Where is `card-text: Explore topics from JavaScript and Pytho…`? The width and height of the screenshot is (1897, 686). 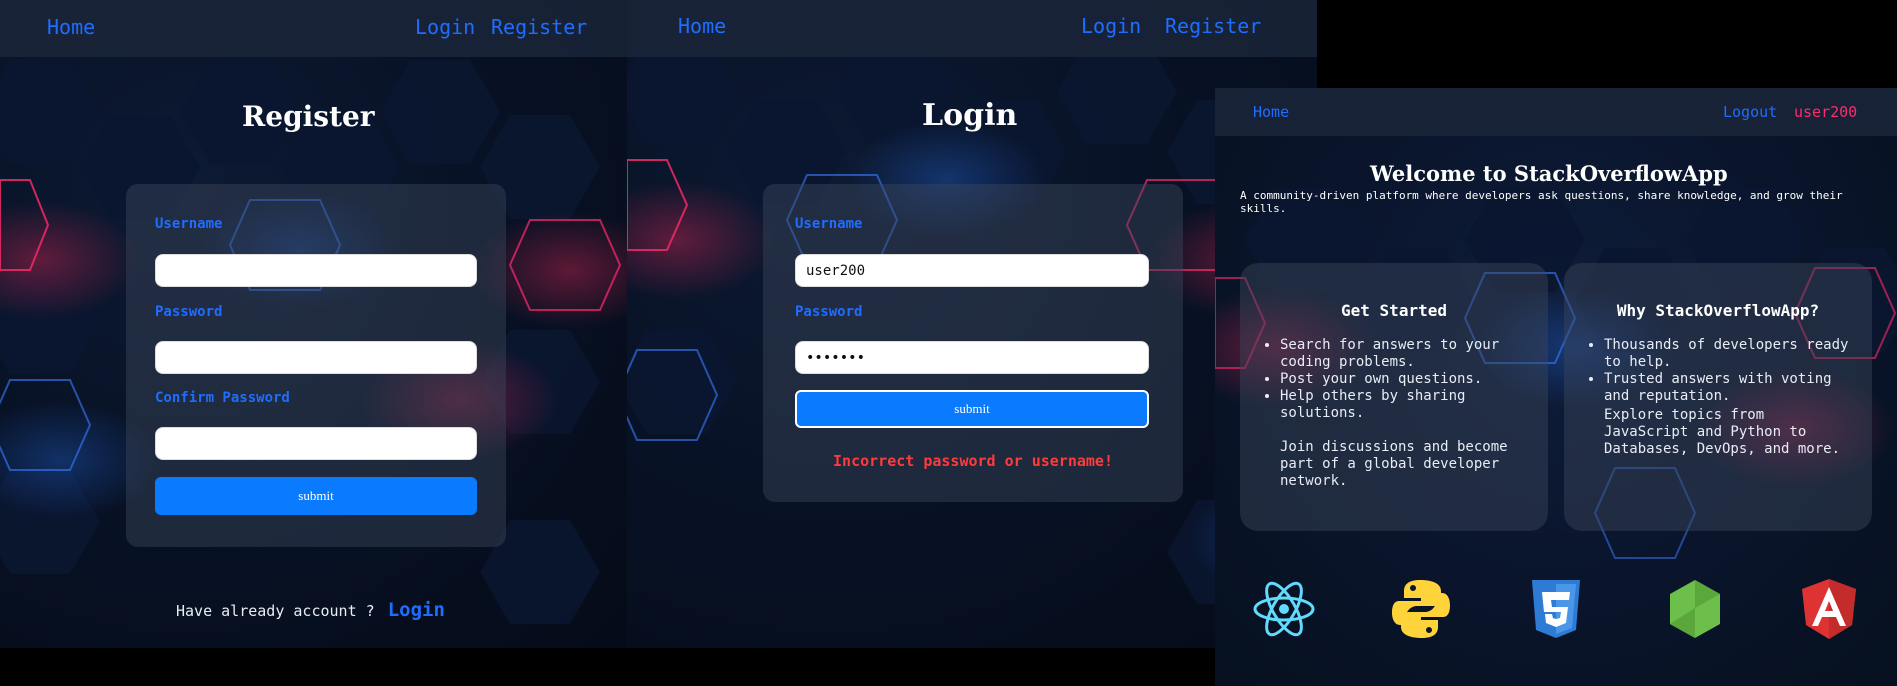
card-text: Explore topics from JavaScript and Pytho… is located at coordinates (1722, 432).